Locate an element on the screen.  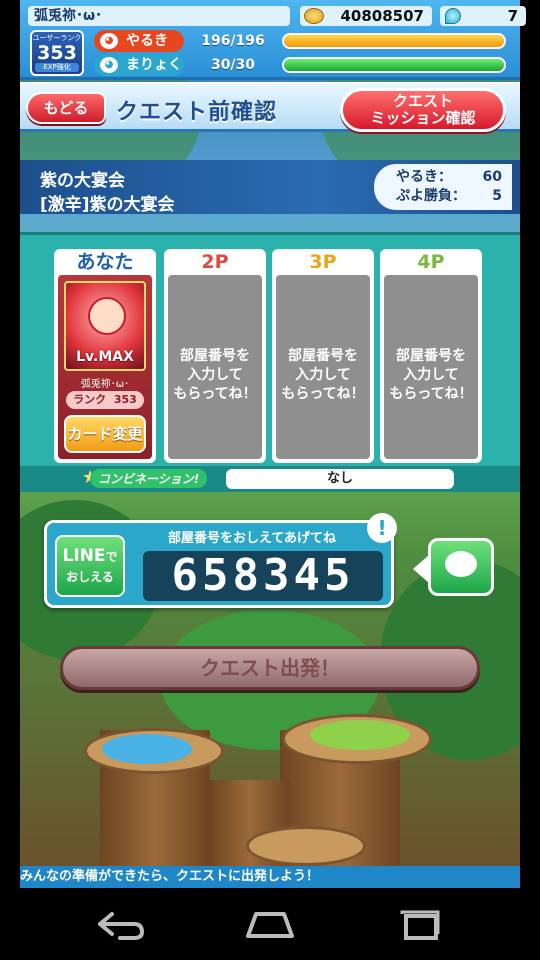
gem-counter: 7 is located at coordinates (483, 16).